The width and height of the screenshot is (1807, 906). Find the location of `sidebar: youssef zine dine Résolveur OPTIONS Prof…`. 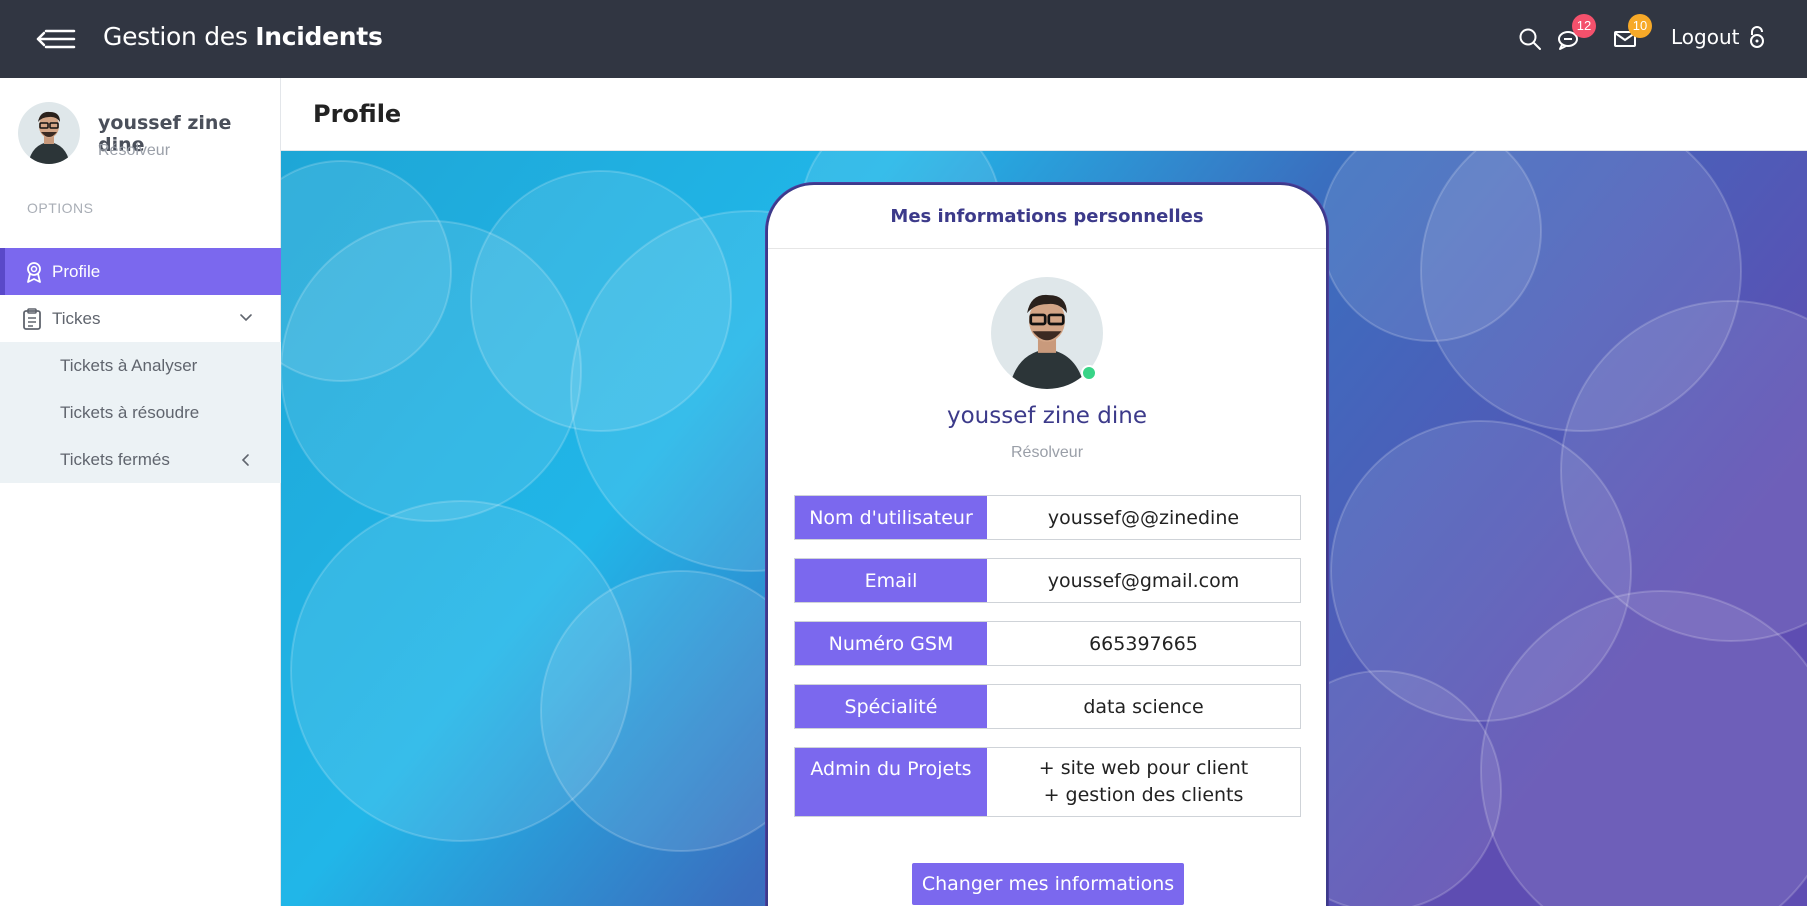

sidebar: youssef zine dine Résolveur OPTIONS Prof… is located at coordinates (140, 492).